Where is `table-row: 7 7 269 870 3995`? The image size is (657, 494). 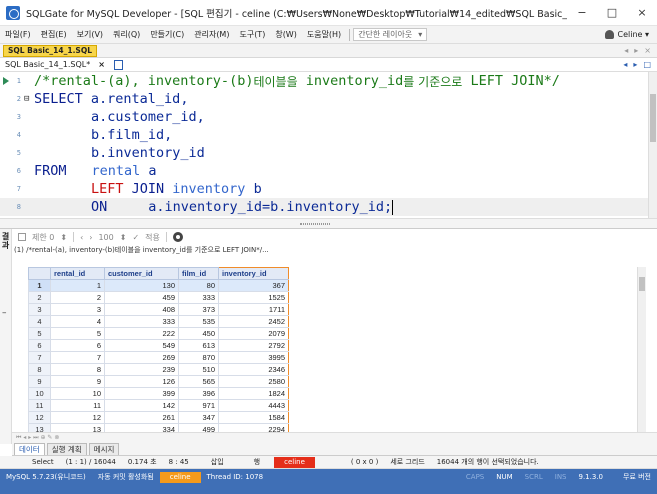 table-row: 7 7 269 870 3995 is located at coordinates (158, 357).